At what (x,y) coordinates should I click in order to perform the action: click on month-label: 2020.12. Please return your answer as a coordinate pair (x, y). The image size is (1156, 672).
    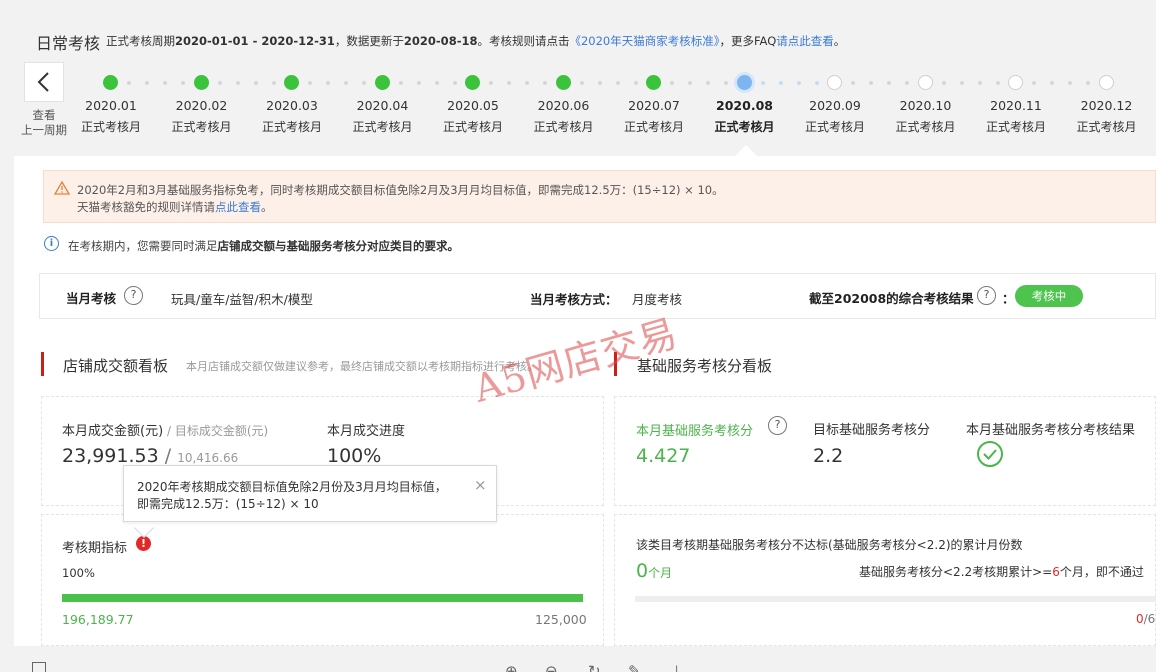
    Looking at the image, I should click on (1106, 105).